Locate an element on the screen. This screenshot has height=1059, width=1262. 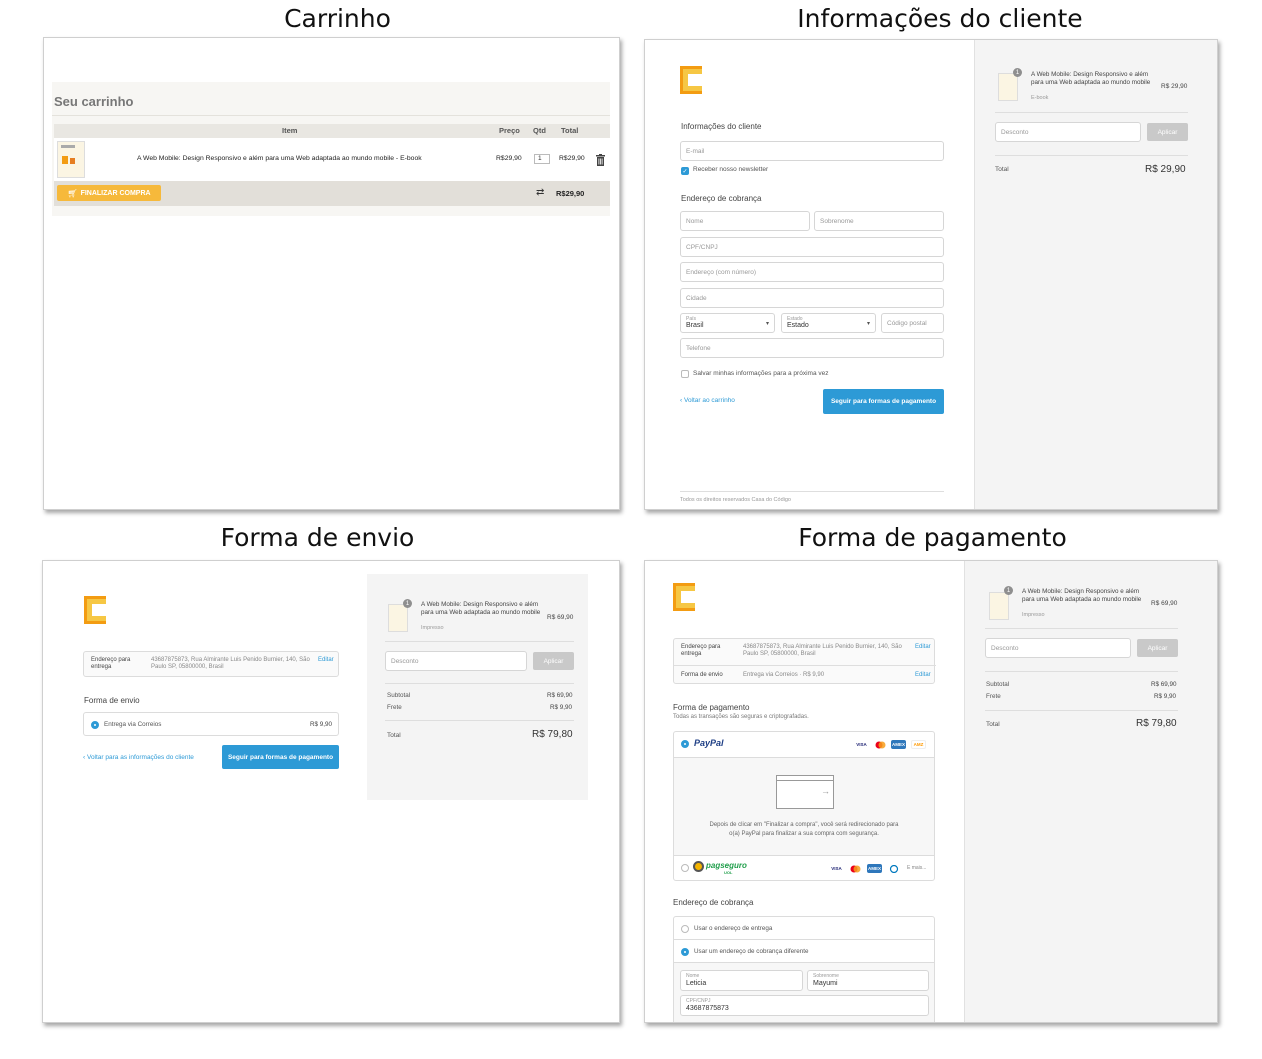
cart-grand-total: R$29,90 is located at coordinates (570, 193).